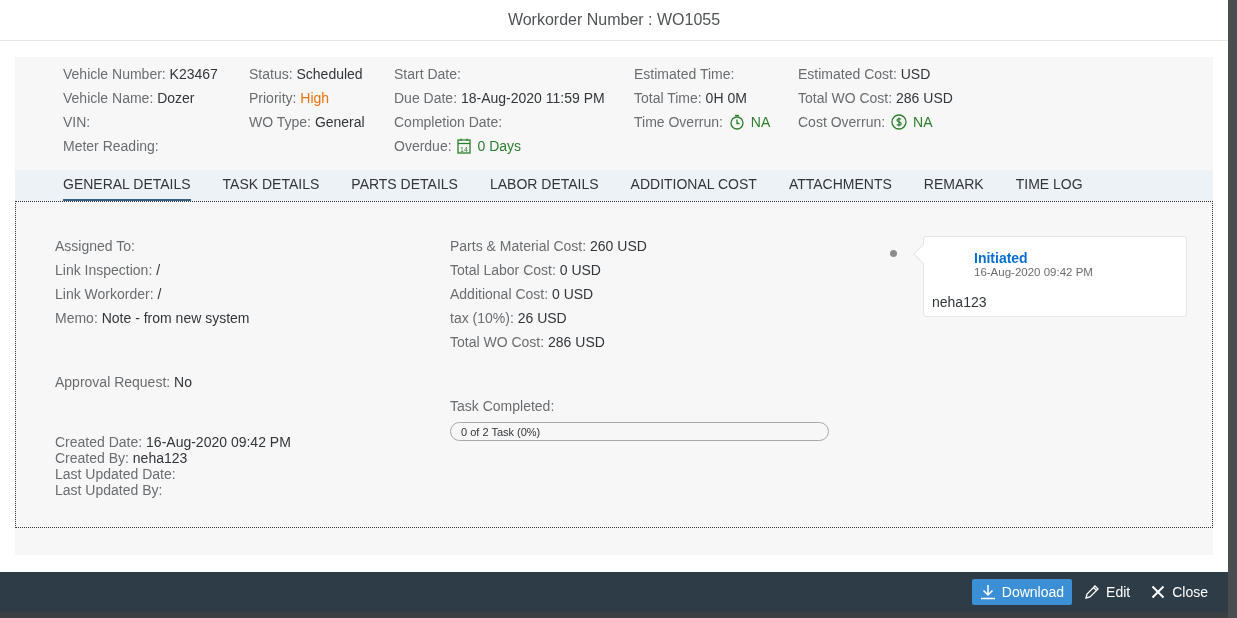  Describe the element at coordinates (109, 490) in the screenshot. I see `field-label: Last Updated By:` at that location.